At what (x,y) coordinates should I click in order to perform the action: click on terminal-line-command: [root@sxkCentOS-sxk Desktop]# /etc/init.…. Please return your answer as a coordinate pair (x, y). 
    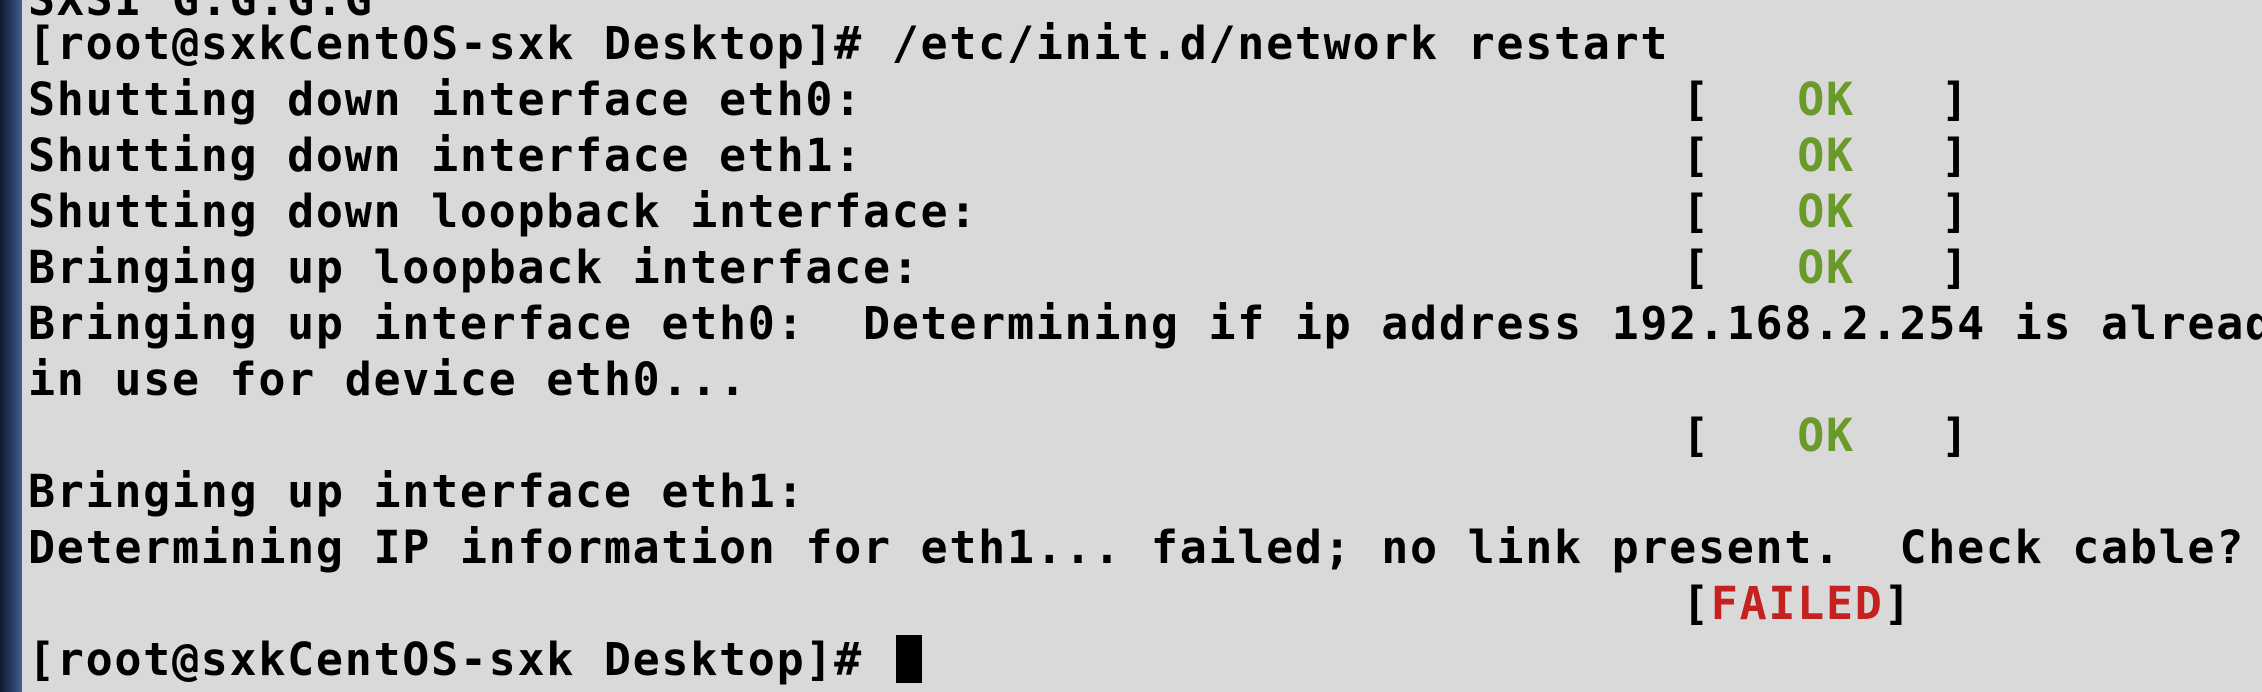
    Looking at the image, I should click on (849, 43).